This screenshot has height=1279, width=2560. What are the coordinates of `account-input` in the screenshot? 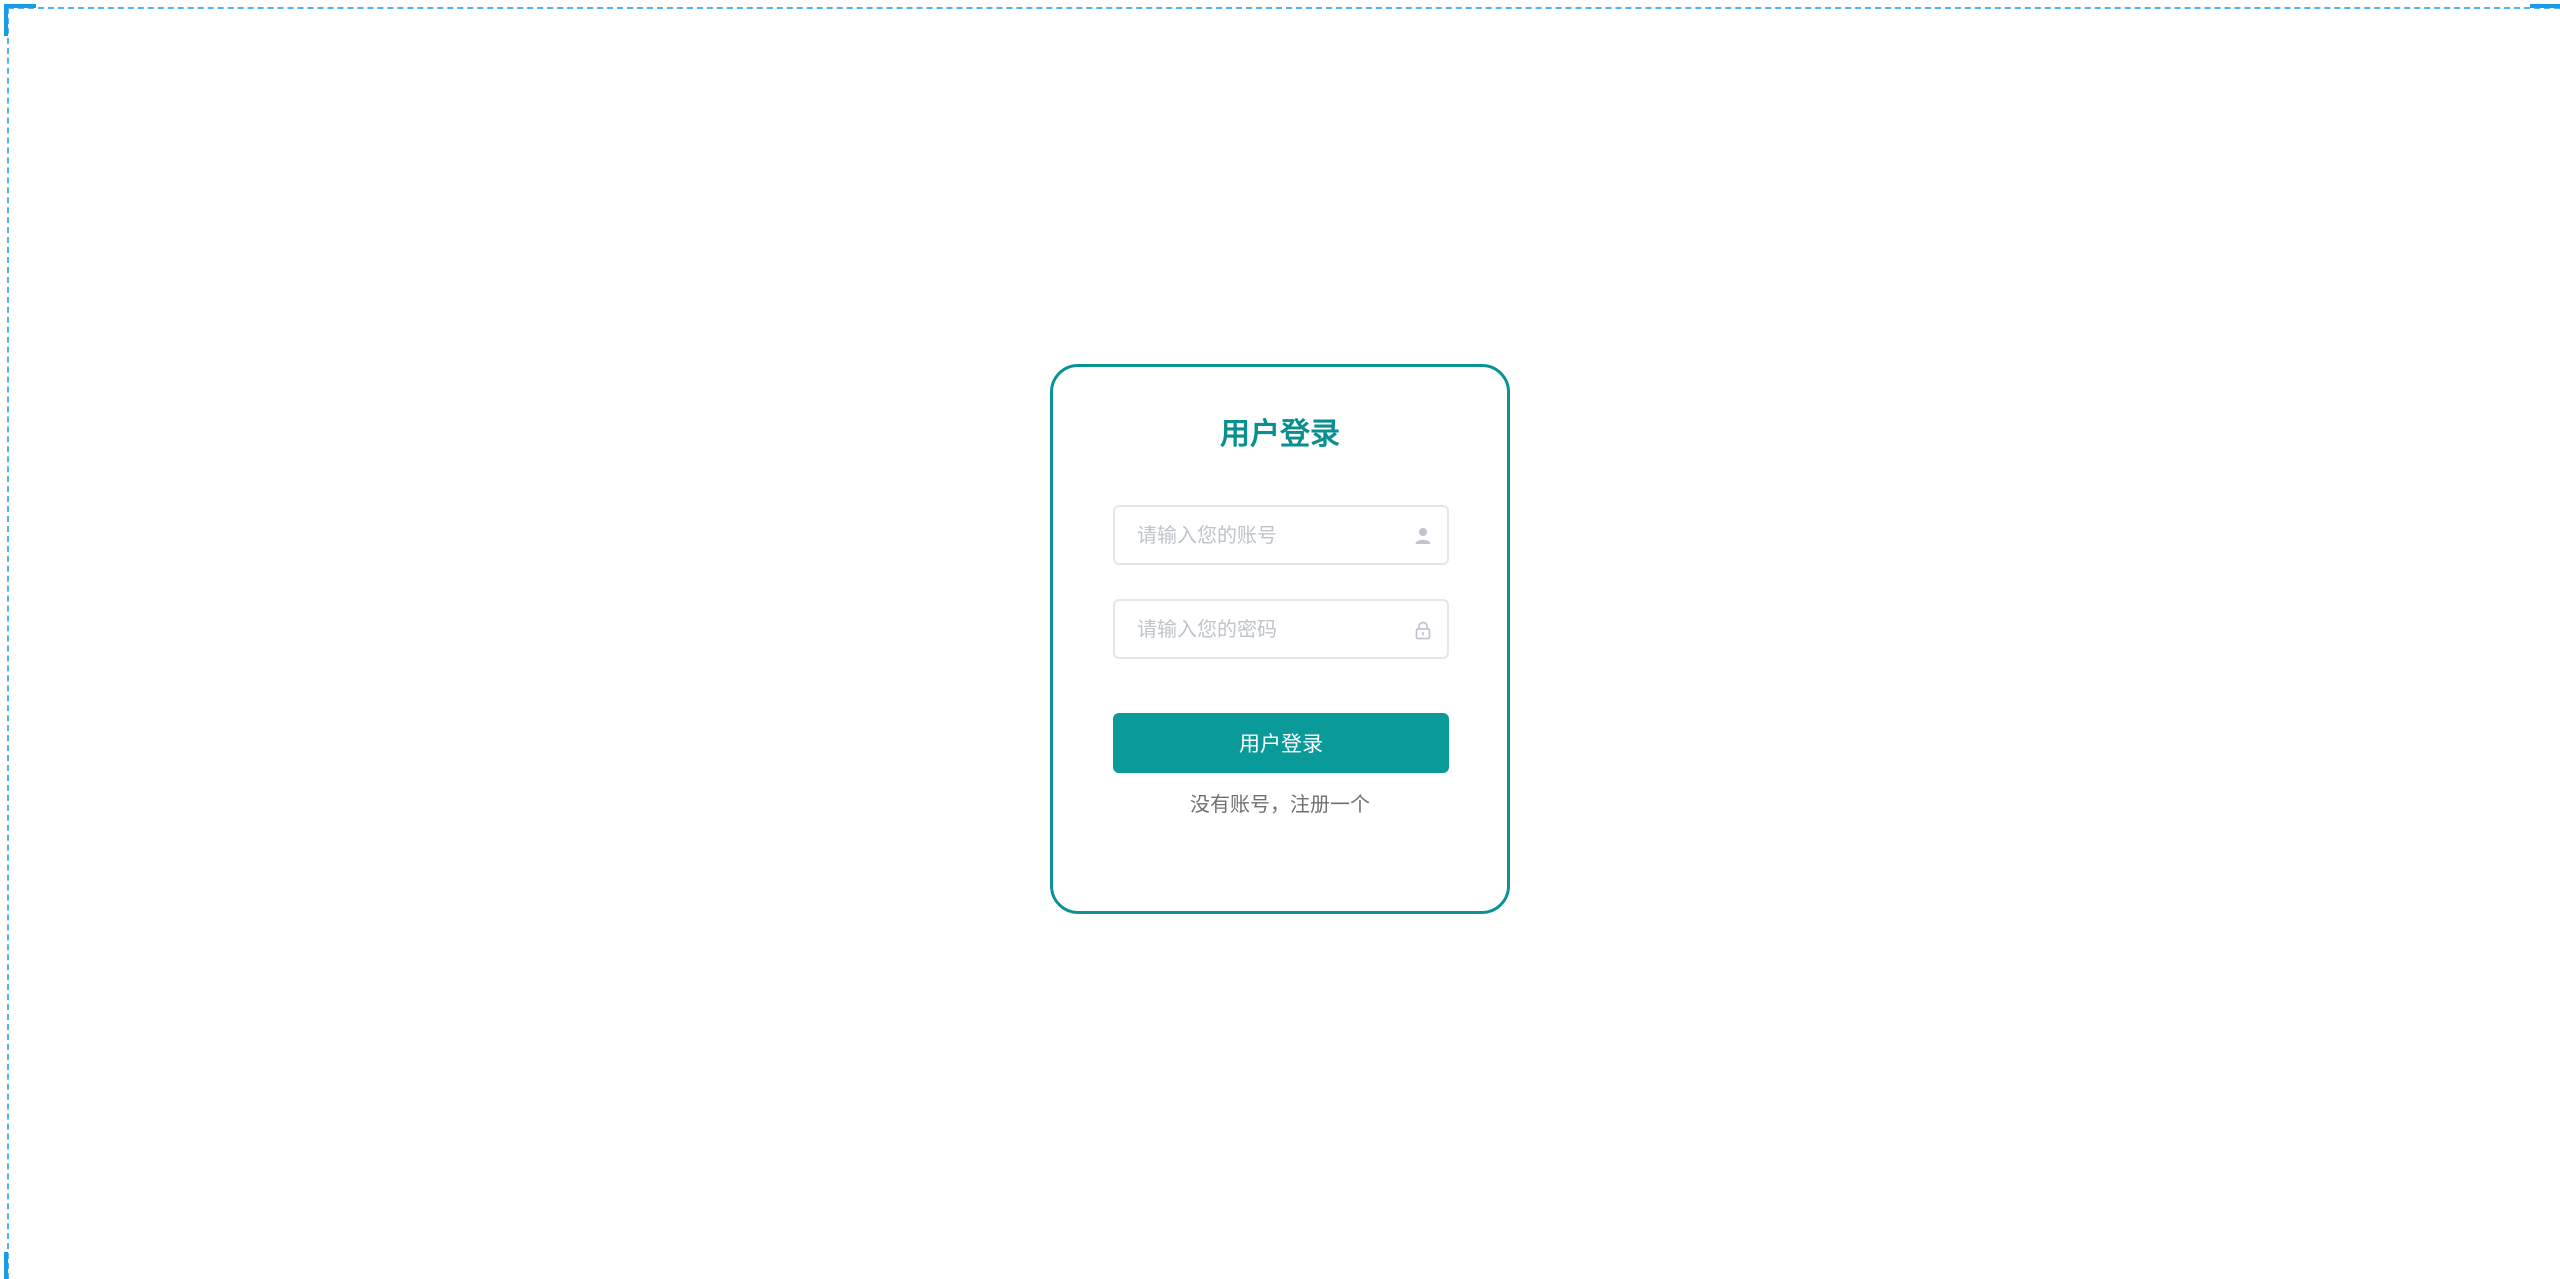 It's located at (1281, 535).